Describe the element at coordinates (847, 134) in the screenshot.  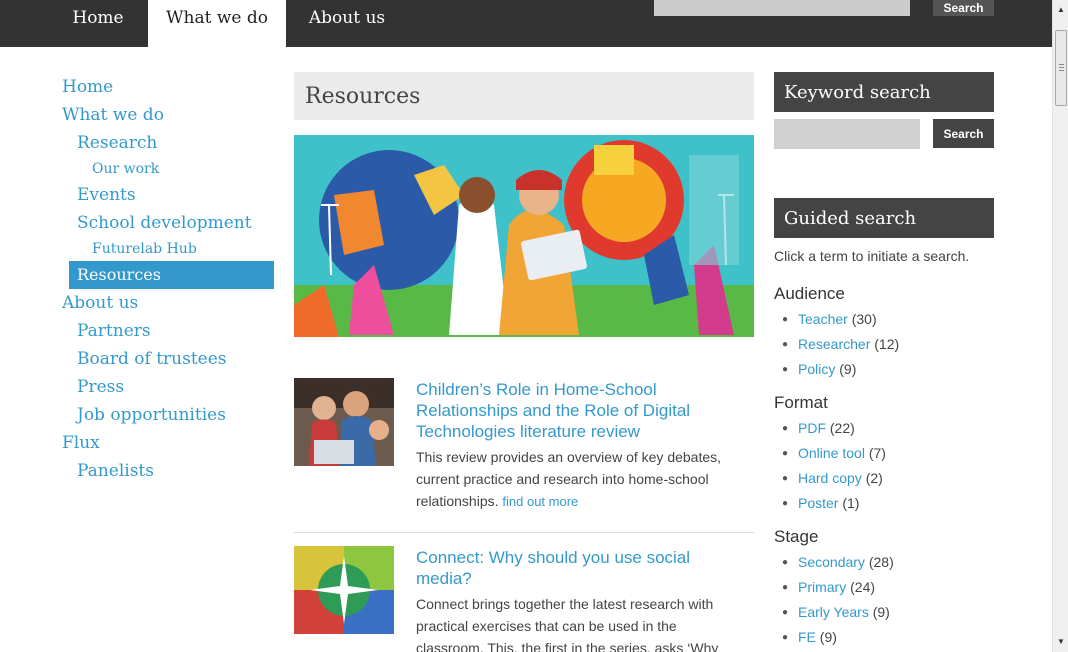
I see `keyword-search-input` at that location.